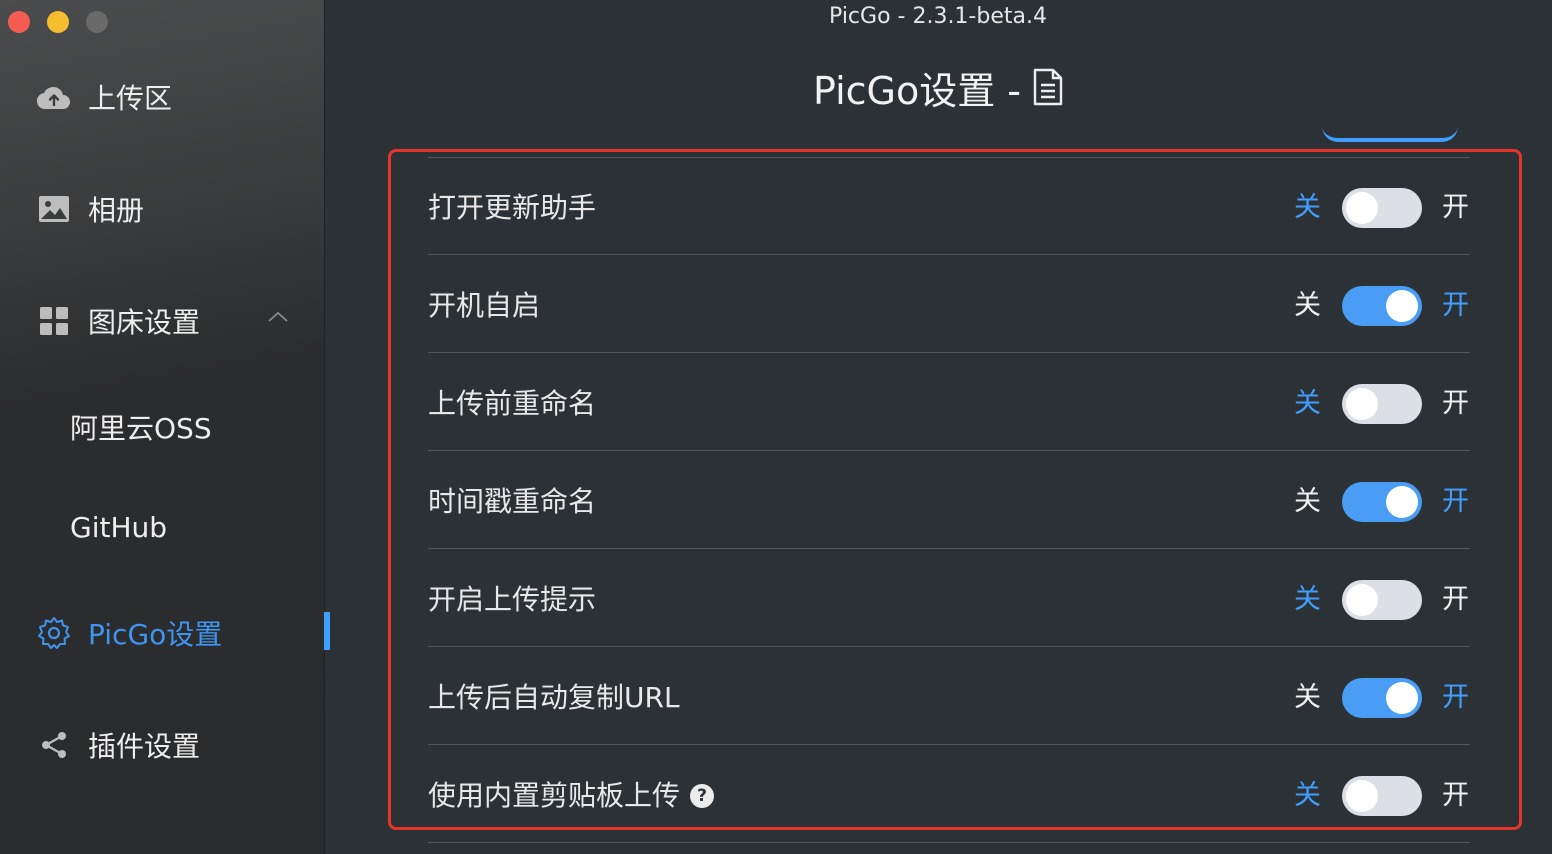  Describe the element at coordinates (54, 209) in the screenshot. I see `picture-icon` at that location.